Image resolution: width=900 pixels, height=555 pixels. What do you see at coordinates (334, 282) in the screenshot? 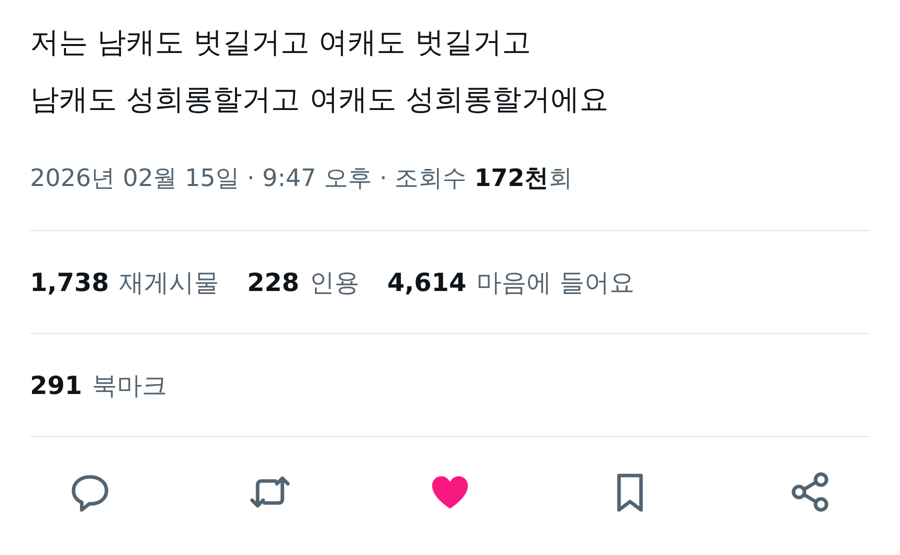
I see `stat-label: 인용` at bounding box center [334, 282].